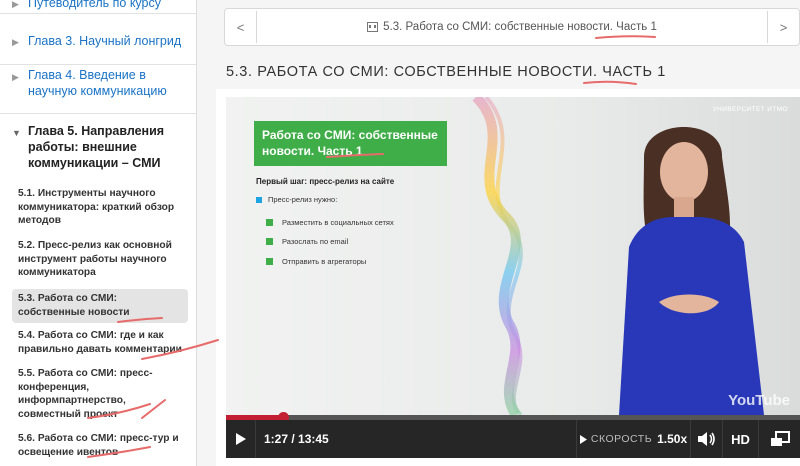 This screenshot has height=466, width=800. I want to click on chevron-right-icon: >, so click(783, 27).